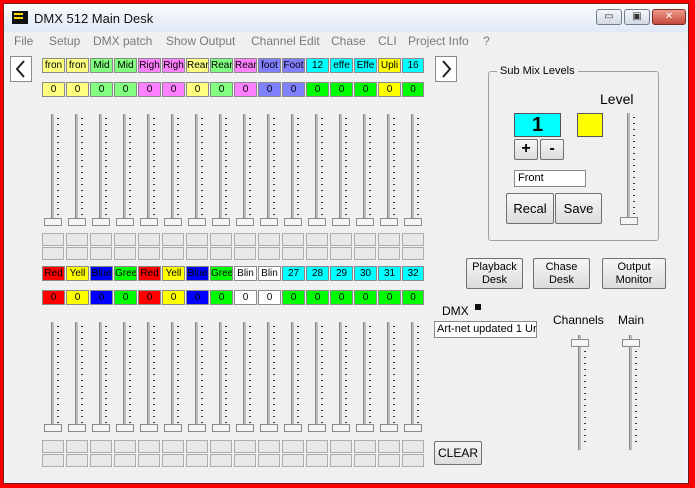 The image size is (695, 488). I want to click on menu-channel-edit: Channel Edit, so click(285, 41).